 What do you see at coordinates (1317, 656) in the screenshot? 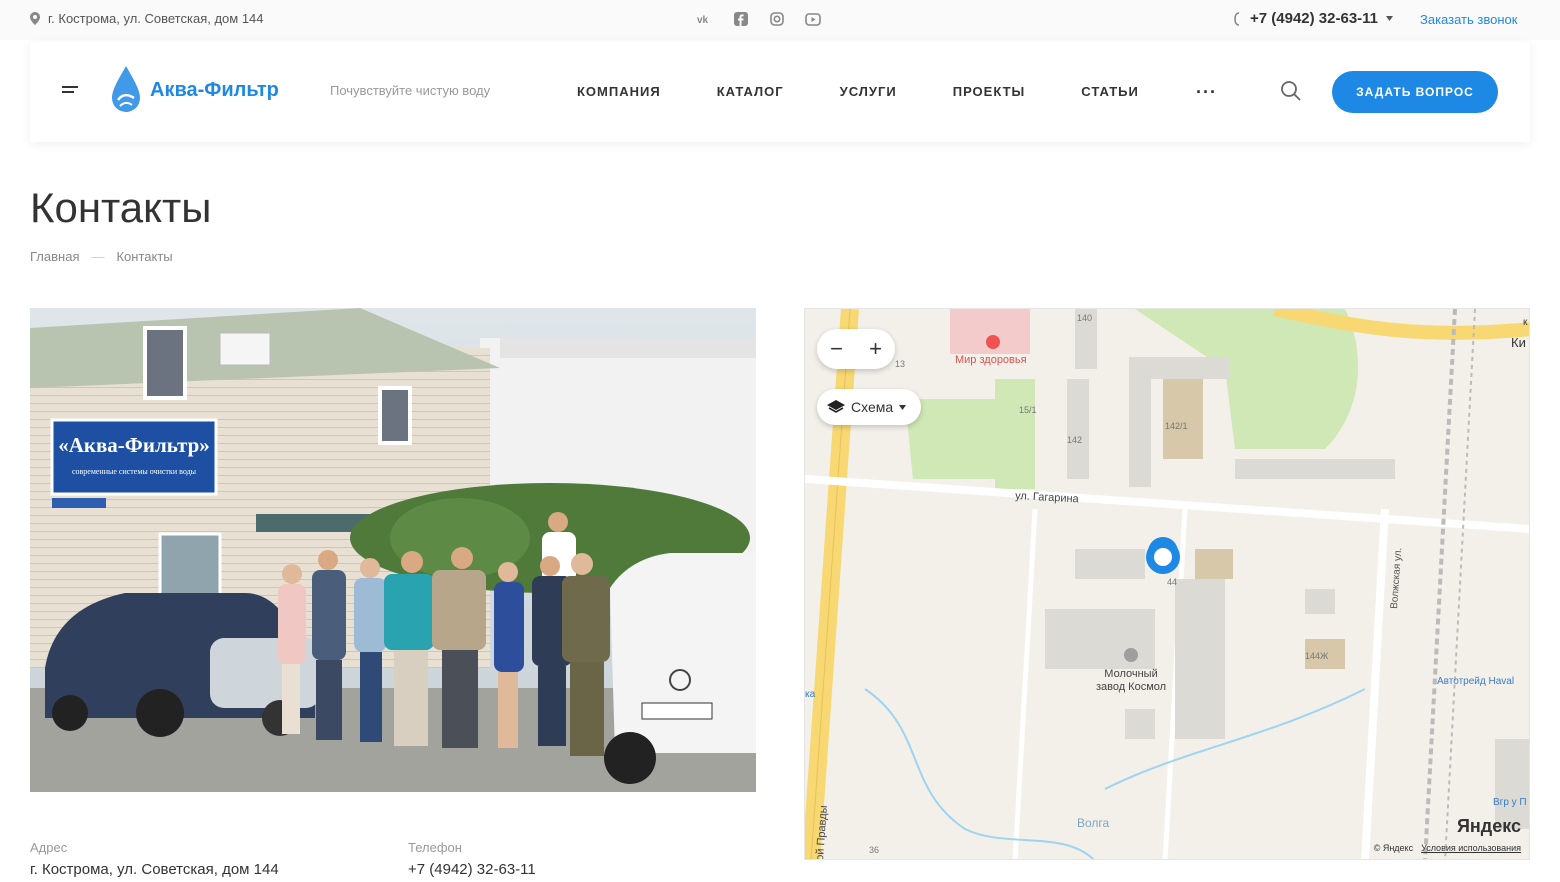
I see `map-label-144zh: 144Ж` at bounding box center [1317, 656].